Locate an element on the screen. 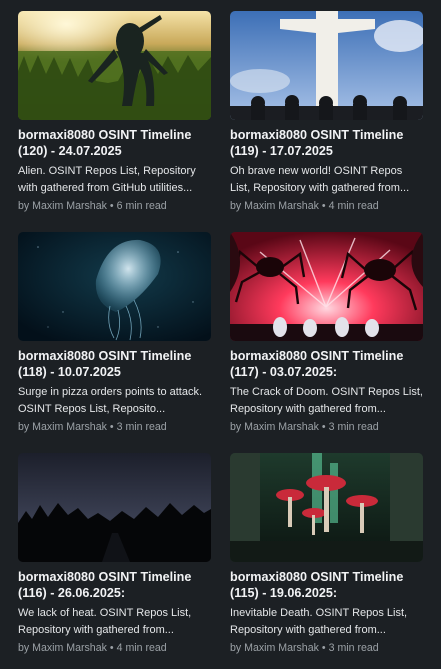 This screenshot has width=441, height=669. mushroom-city-image is located at coordinates (326, 507).